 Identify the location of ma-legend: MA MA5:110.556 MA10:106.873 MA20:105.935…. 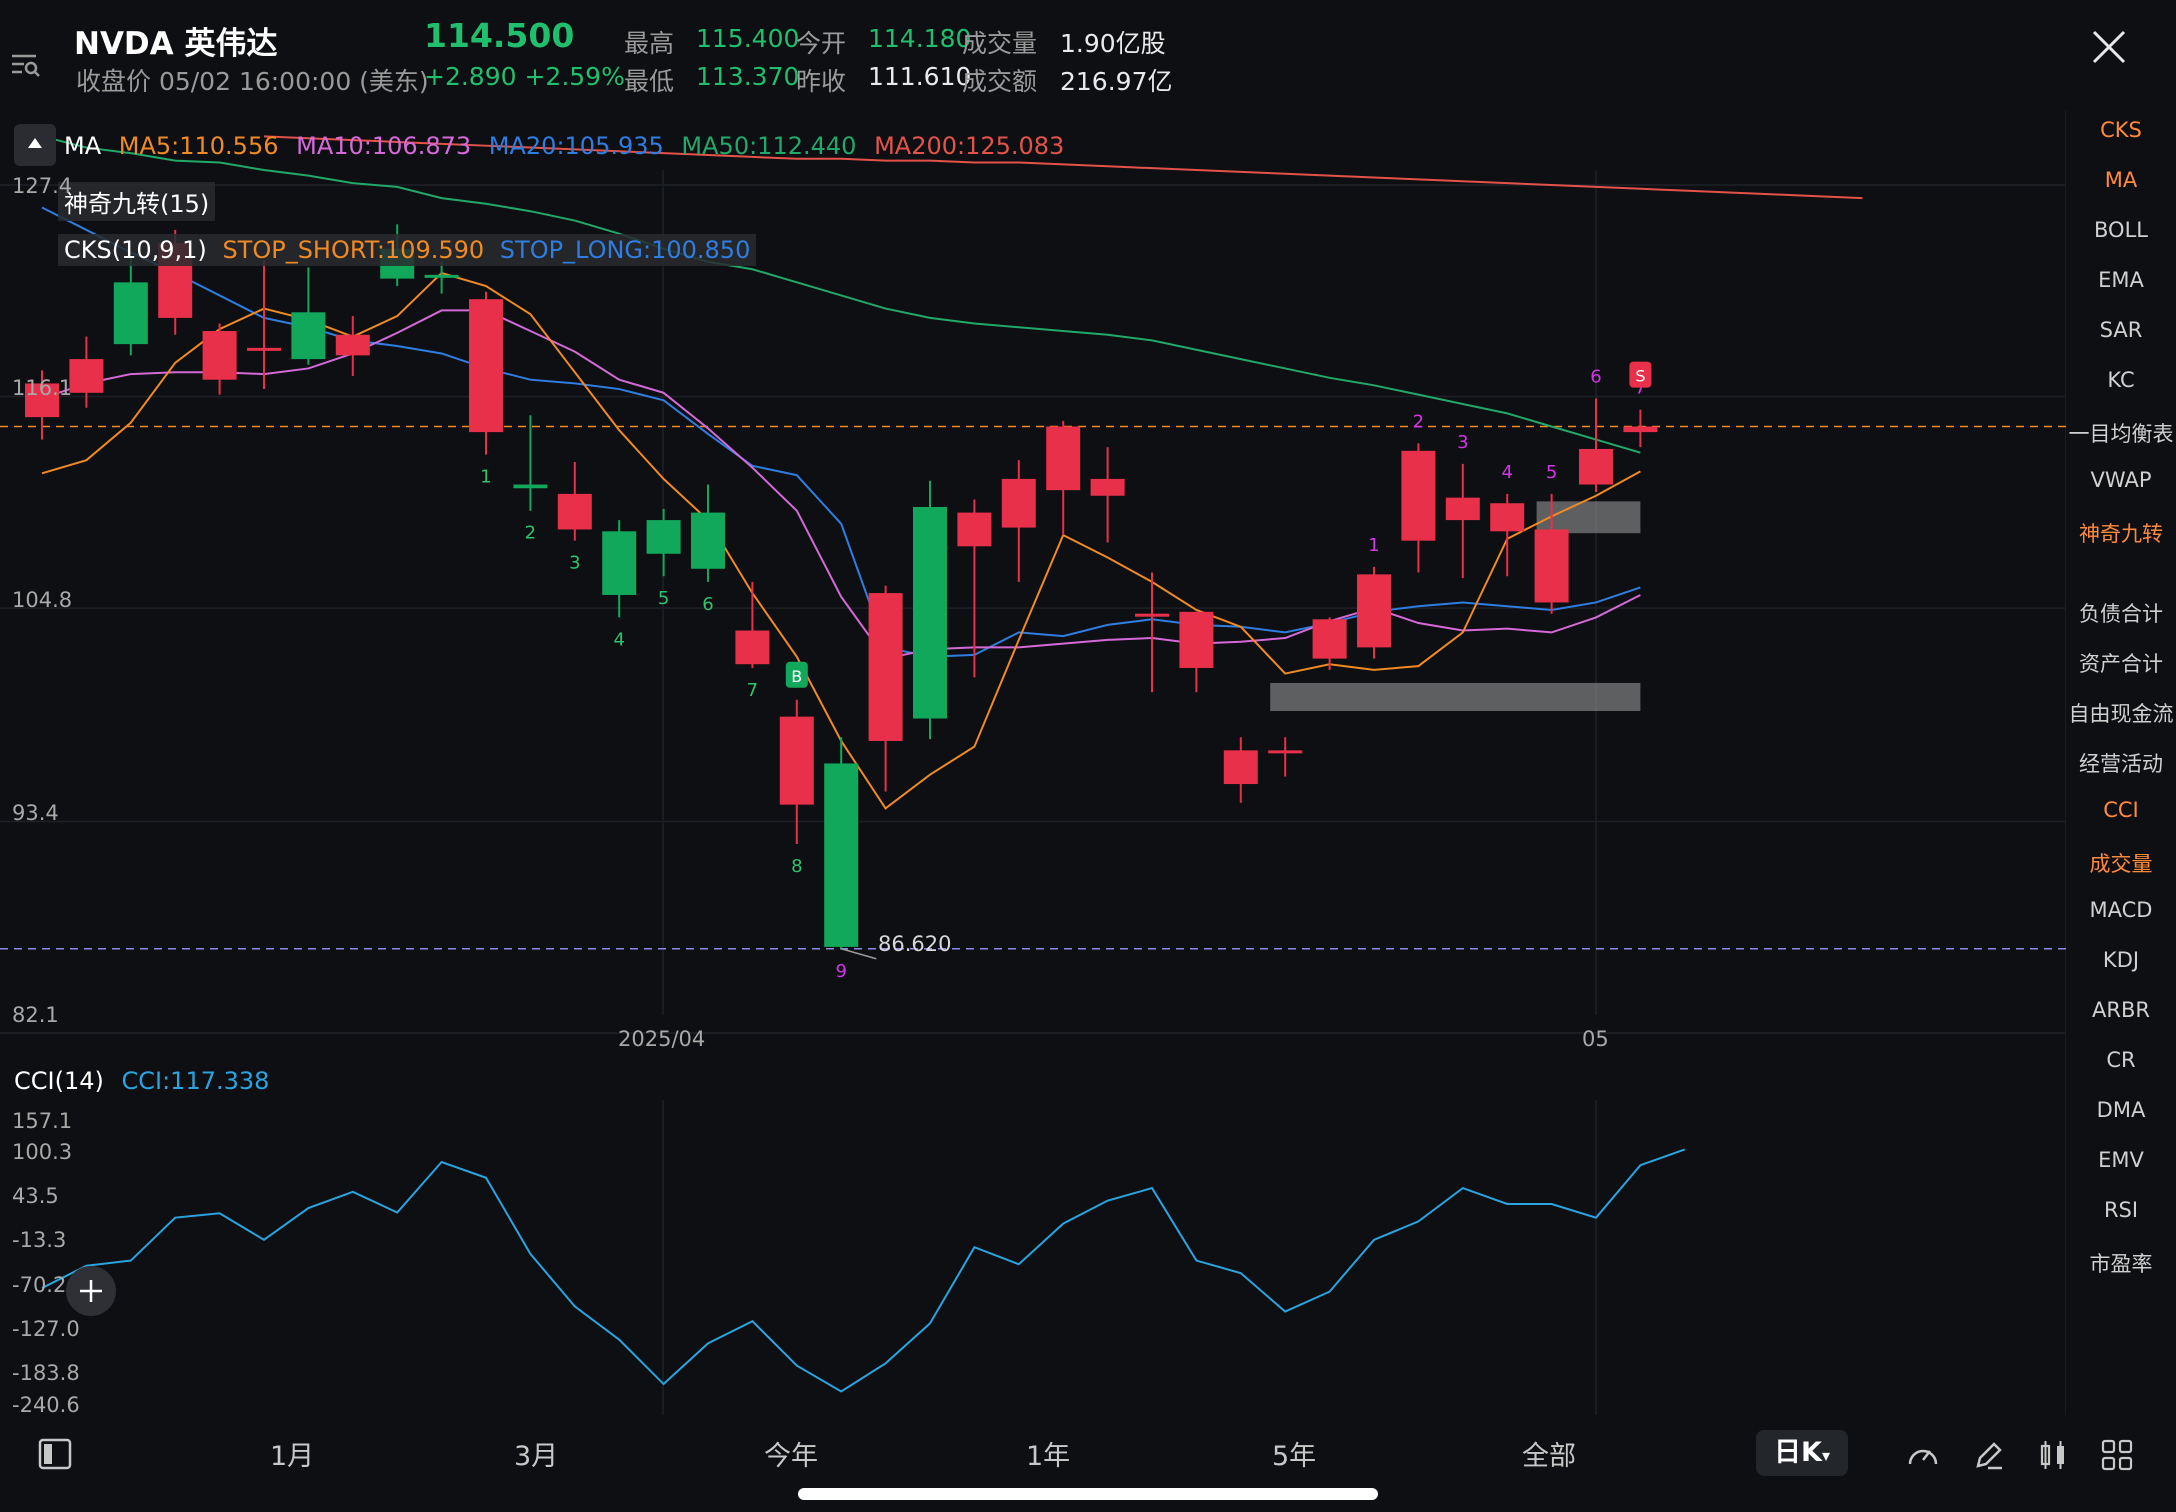
(564, 146).